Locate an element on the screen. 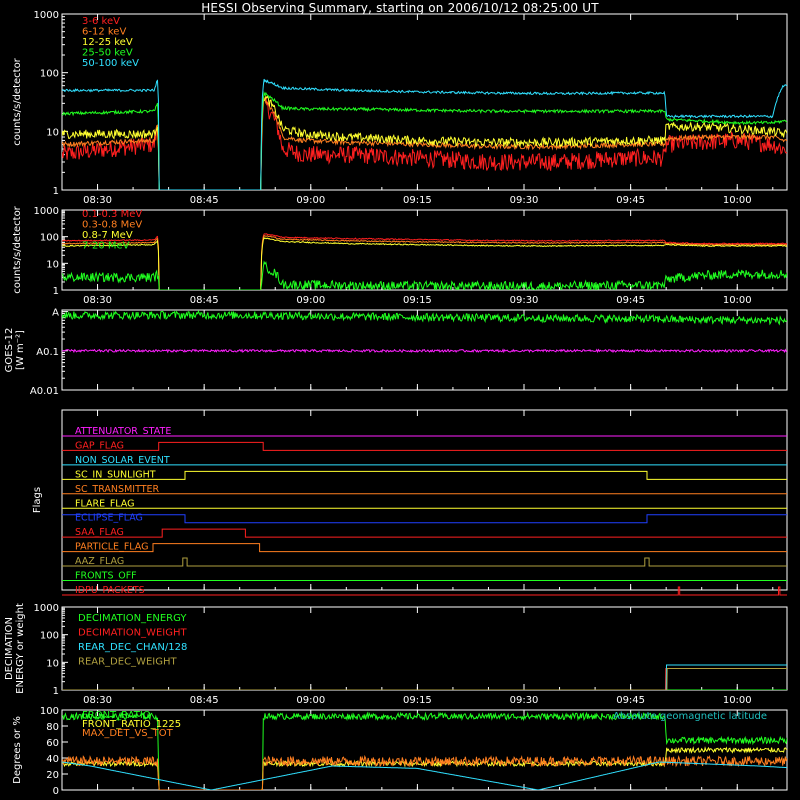 This screenshot has height=800, width=800. legend-entry: REAR_DEC_WEIGHT is located at coordinates (127, 662).